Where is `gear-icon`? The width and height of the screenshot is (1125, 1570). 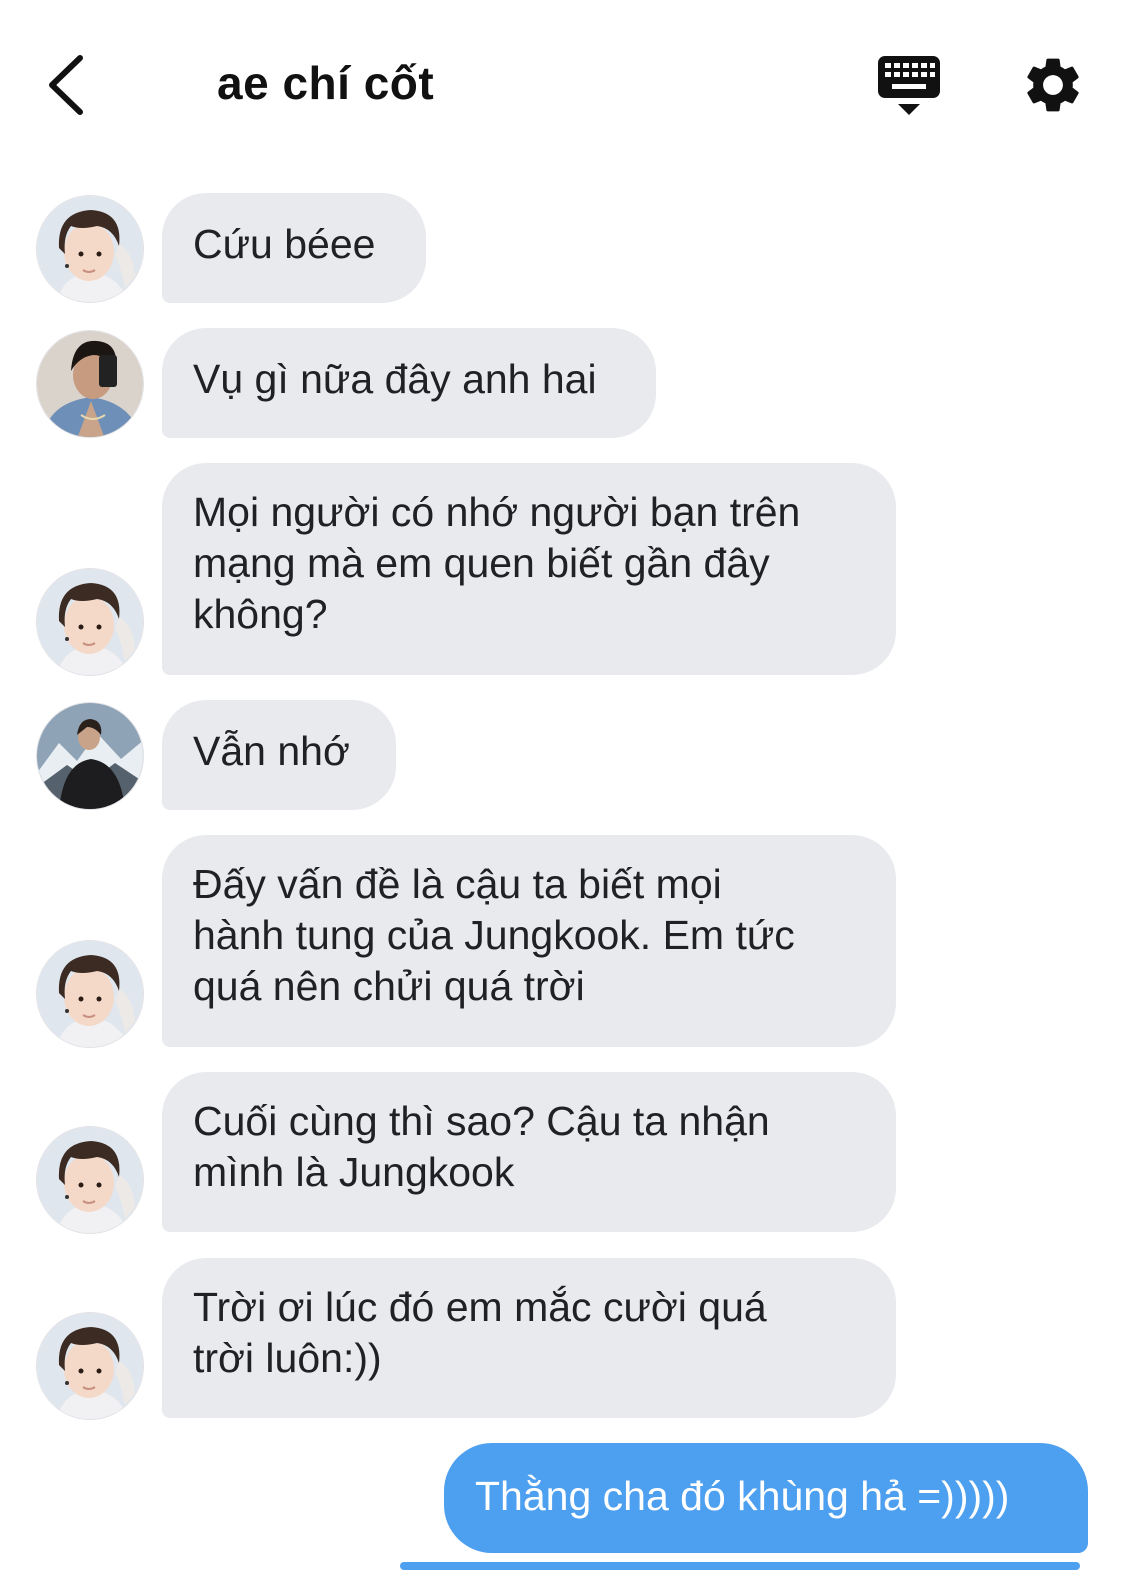 gear-icon is located at coordinates (1053, 85).